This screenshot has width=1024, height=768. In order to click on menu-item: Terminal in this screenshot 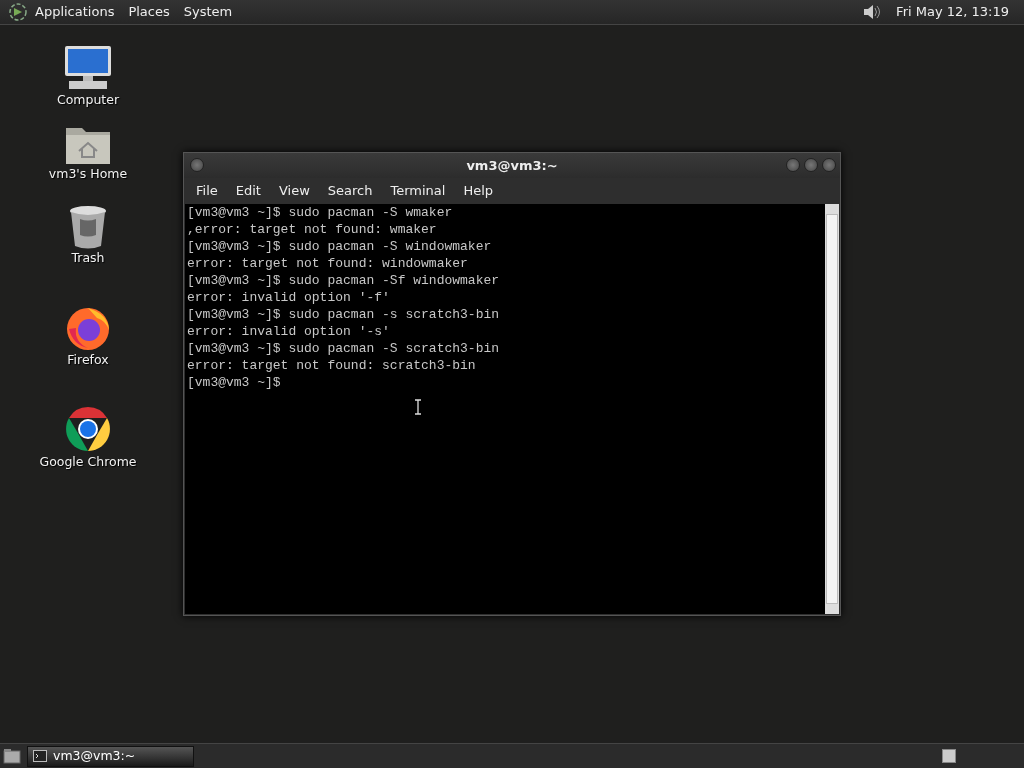, I will do `click(418, 191)`.